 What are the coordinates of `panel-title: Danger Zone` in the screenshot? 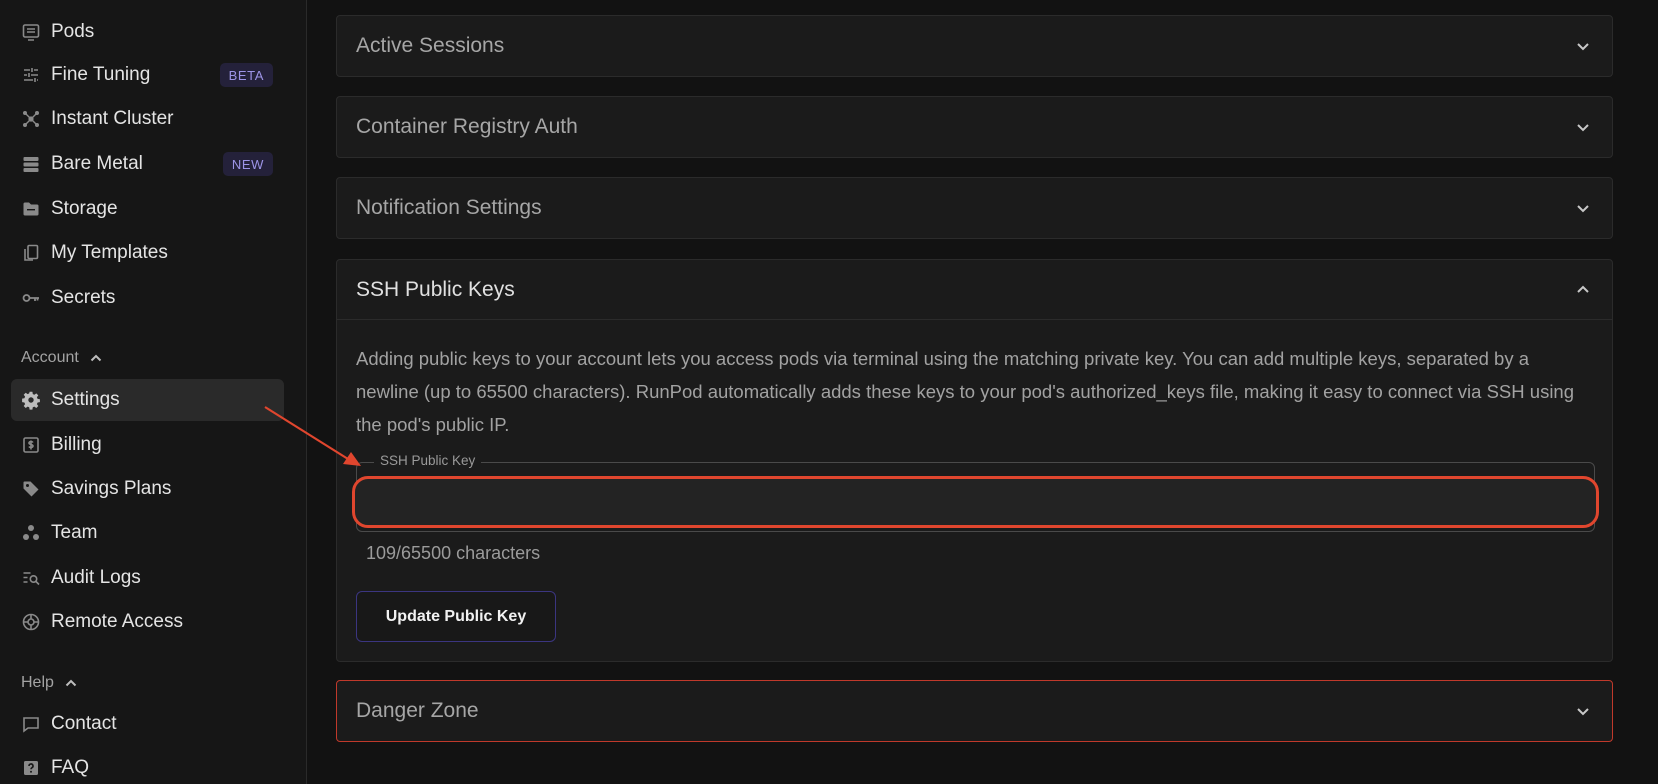 It's located at (417, 710).